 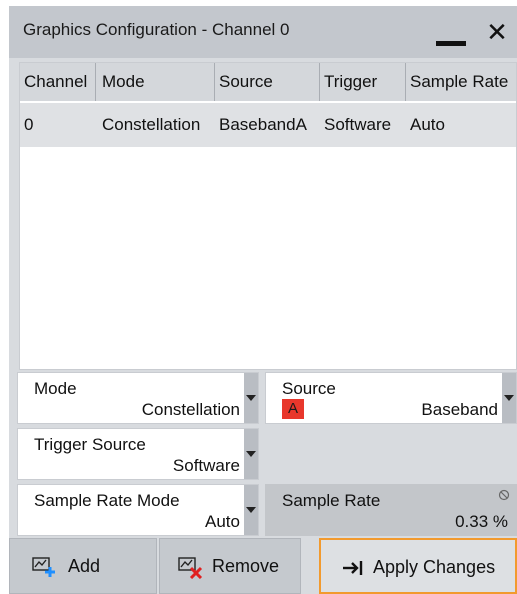 What do you see at coordinates (504, 495) in the screenshot?
I see `disabled-icon` at bounding box center [504, 495].